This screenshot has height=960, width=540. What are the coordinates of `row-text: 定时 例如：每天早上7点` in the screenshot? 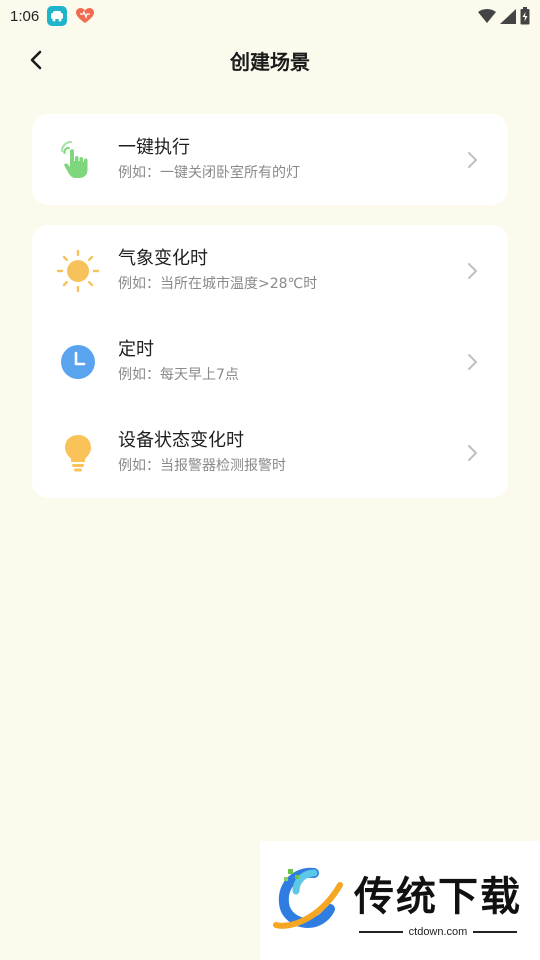 It's located at (178, 361).